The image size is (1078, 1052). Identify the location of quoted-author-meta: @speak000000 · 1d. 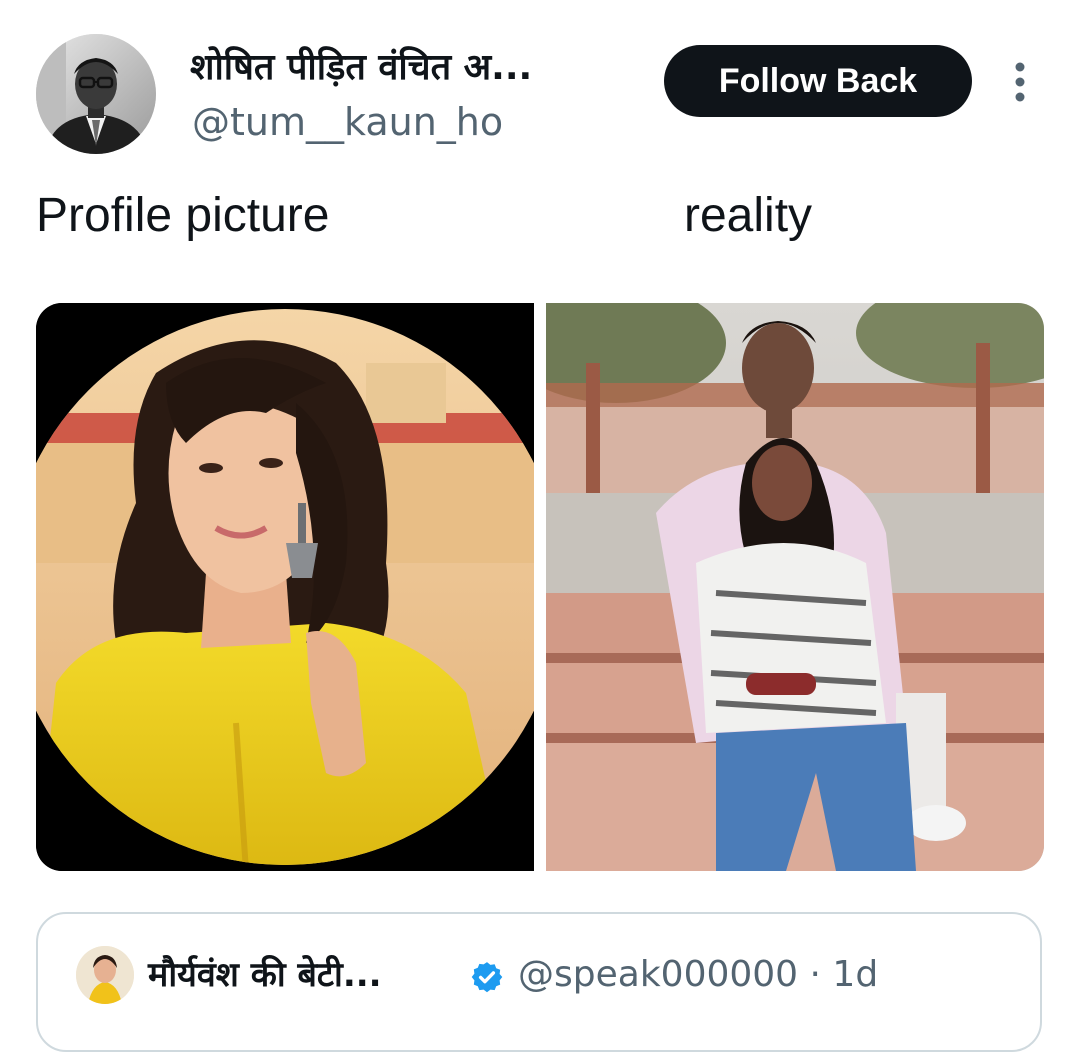
(698, 975).